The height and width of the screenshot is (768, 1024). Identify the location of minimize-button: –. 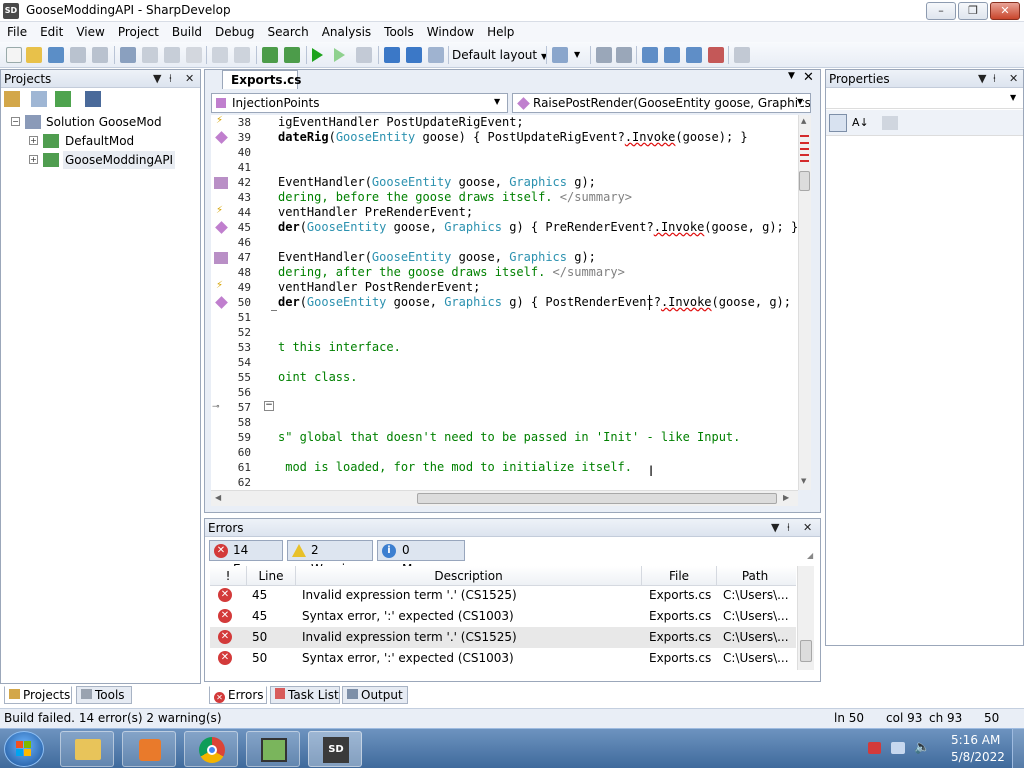
(941, 11).